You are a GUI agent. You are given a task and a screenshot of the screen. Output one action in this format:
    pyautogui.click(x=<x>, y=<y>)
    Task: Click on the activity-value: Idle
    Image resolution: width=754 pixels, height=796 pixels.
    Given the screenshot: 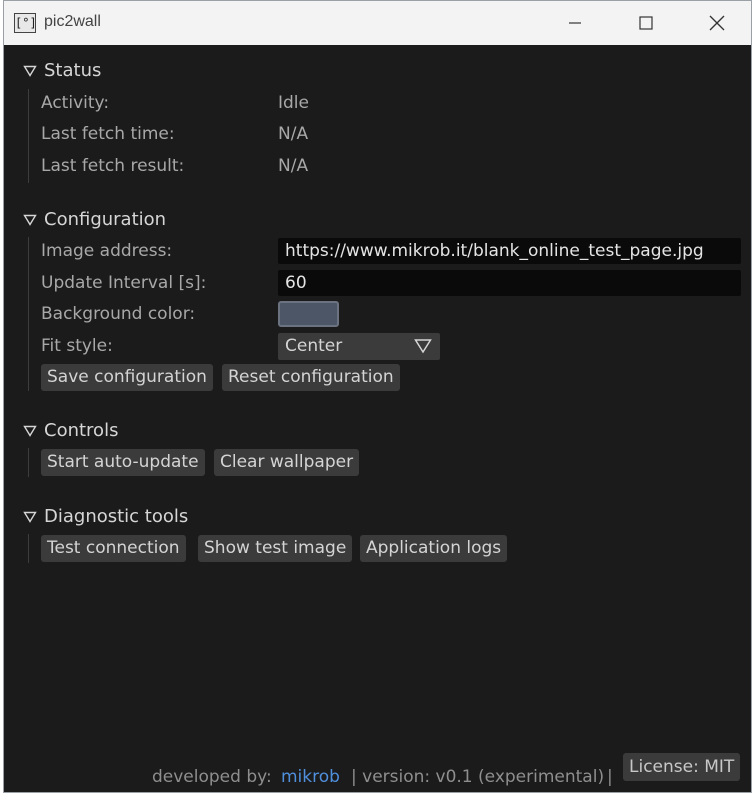 What is the action you would take?
    pyautogui.click(x=293, y=103)
    